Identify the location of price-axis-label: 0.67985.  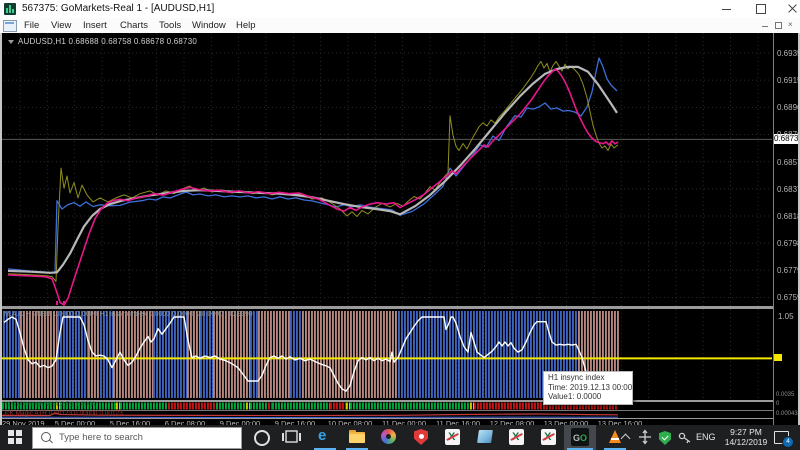
(788, 243).